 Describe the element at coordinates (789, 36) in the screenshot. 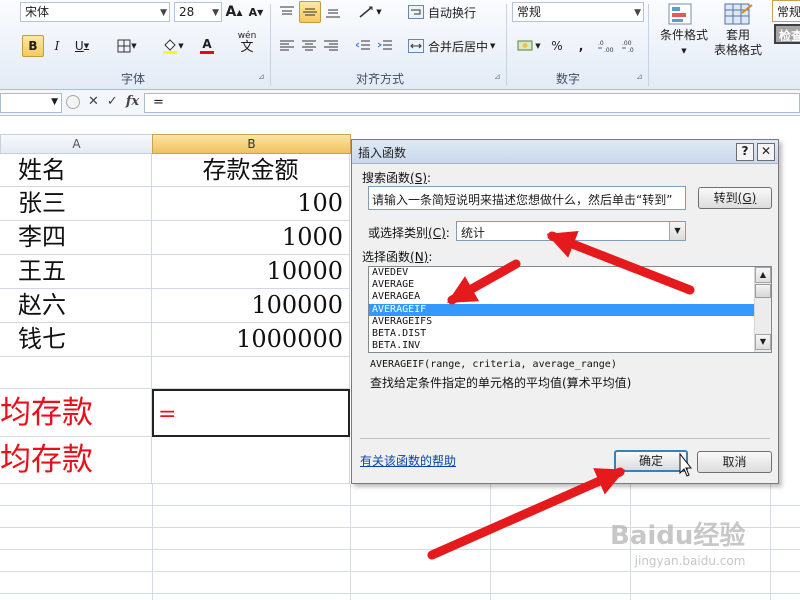

I see `style-check-label: 检查` at that location.